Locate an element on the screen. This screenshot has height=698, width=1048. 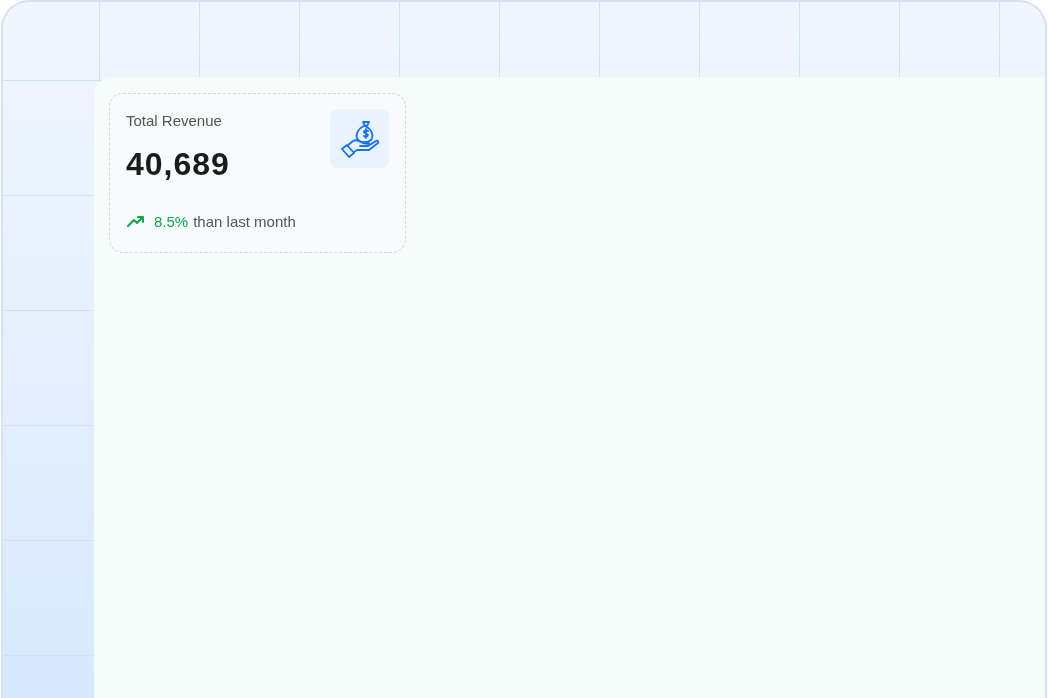
comparison-text: than last month is located at coordinates (244, 221).